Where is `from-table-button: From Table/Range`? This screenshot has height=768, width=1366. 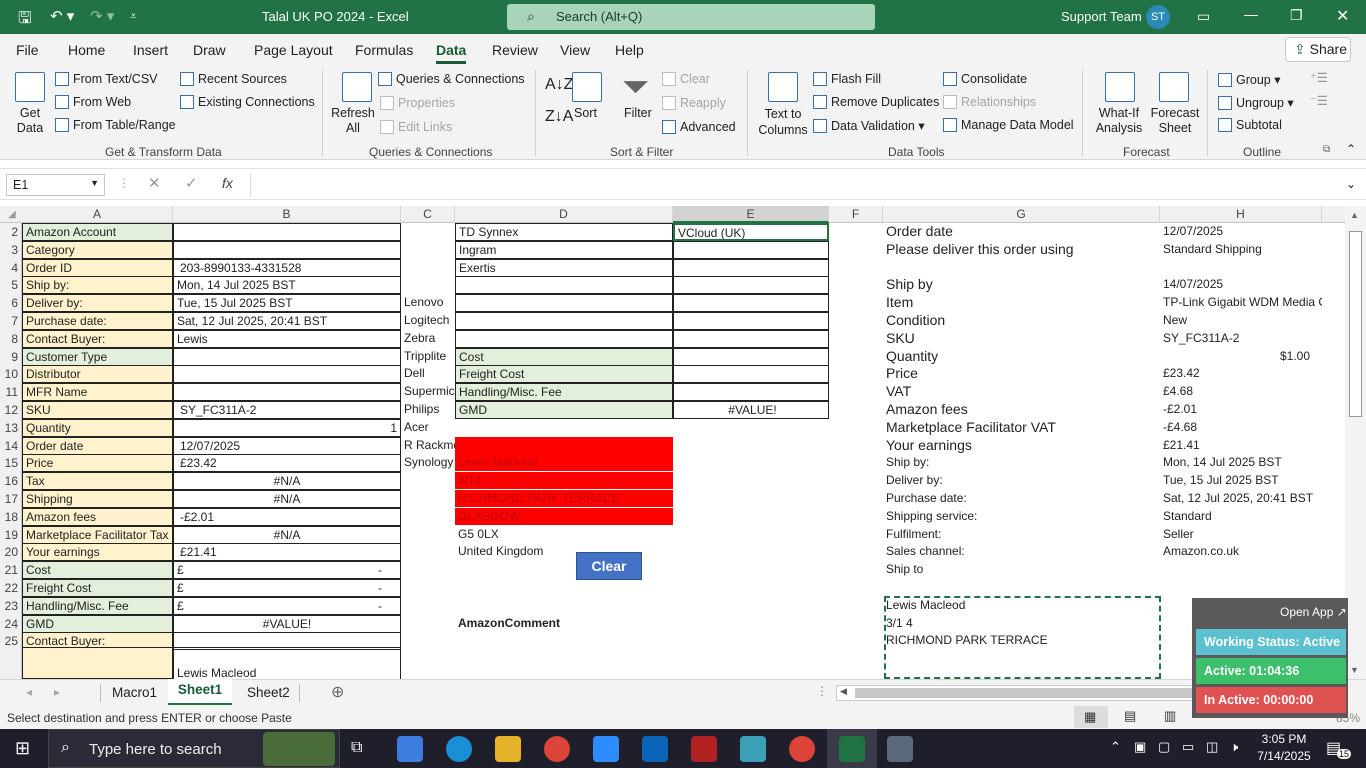
from-table-button: From Table/Range is located at coordinates (115, 125).